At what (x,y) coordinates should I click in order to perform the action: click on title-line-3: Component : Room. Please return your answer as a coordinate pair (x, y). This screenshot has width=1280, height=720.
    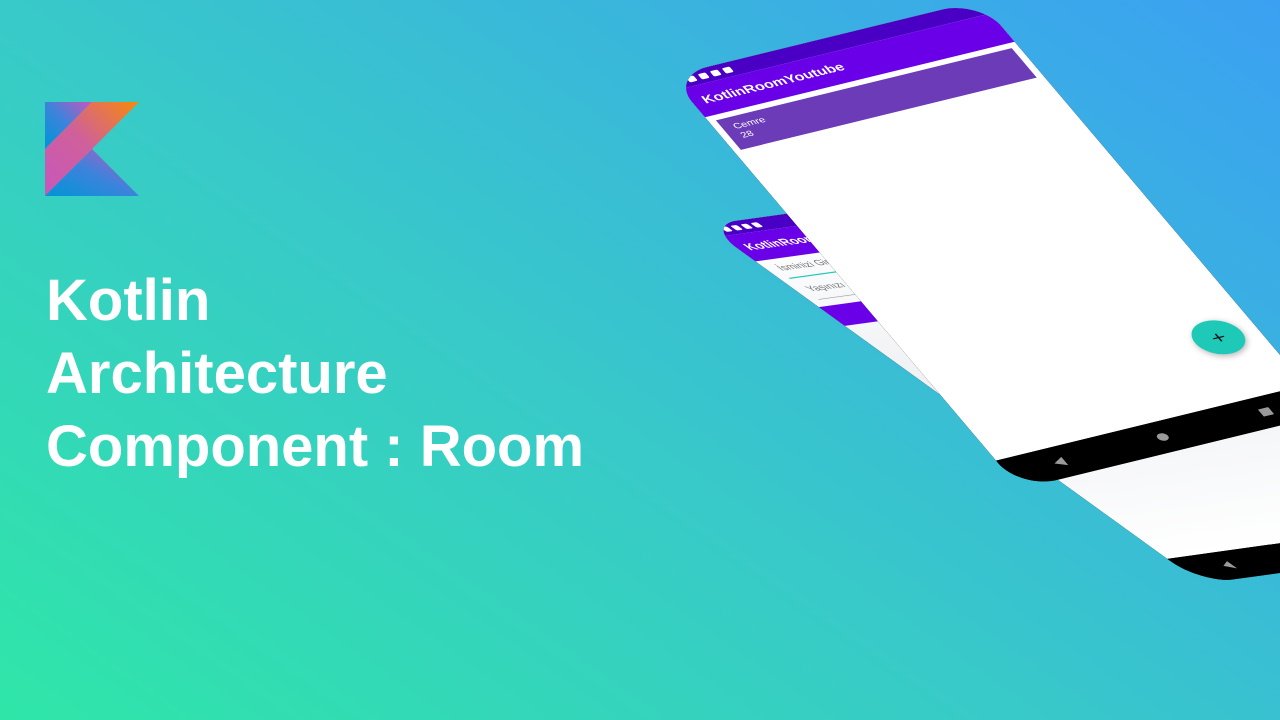
    Looking at the image, I should click on (315, 446).